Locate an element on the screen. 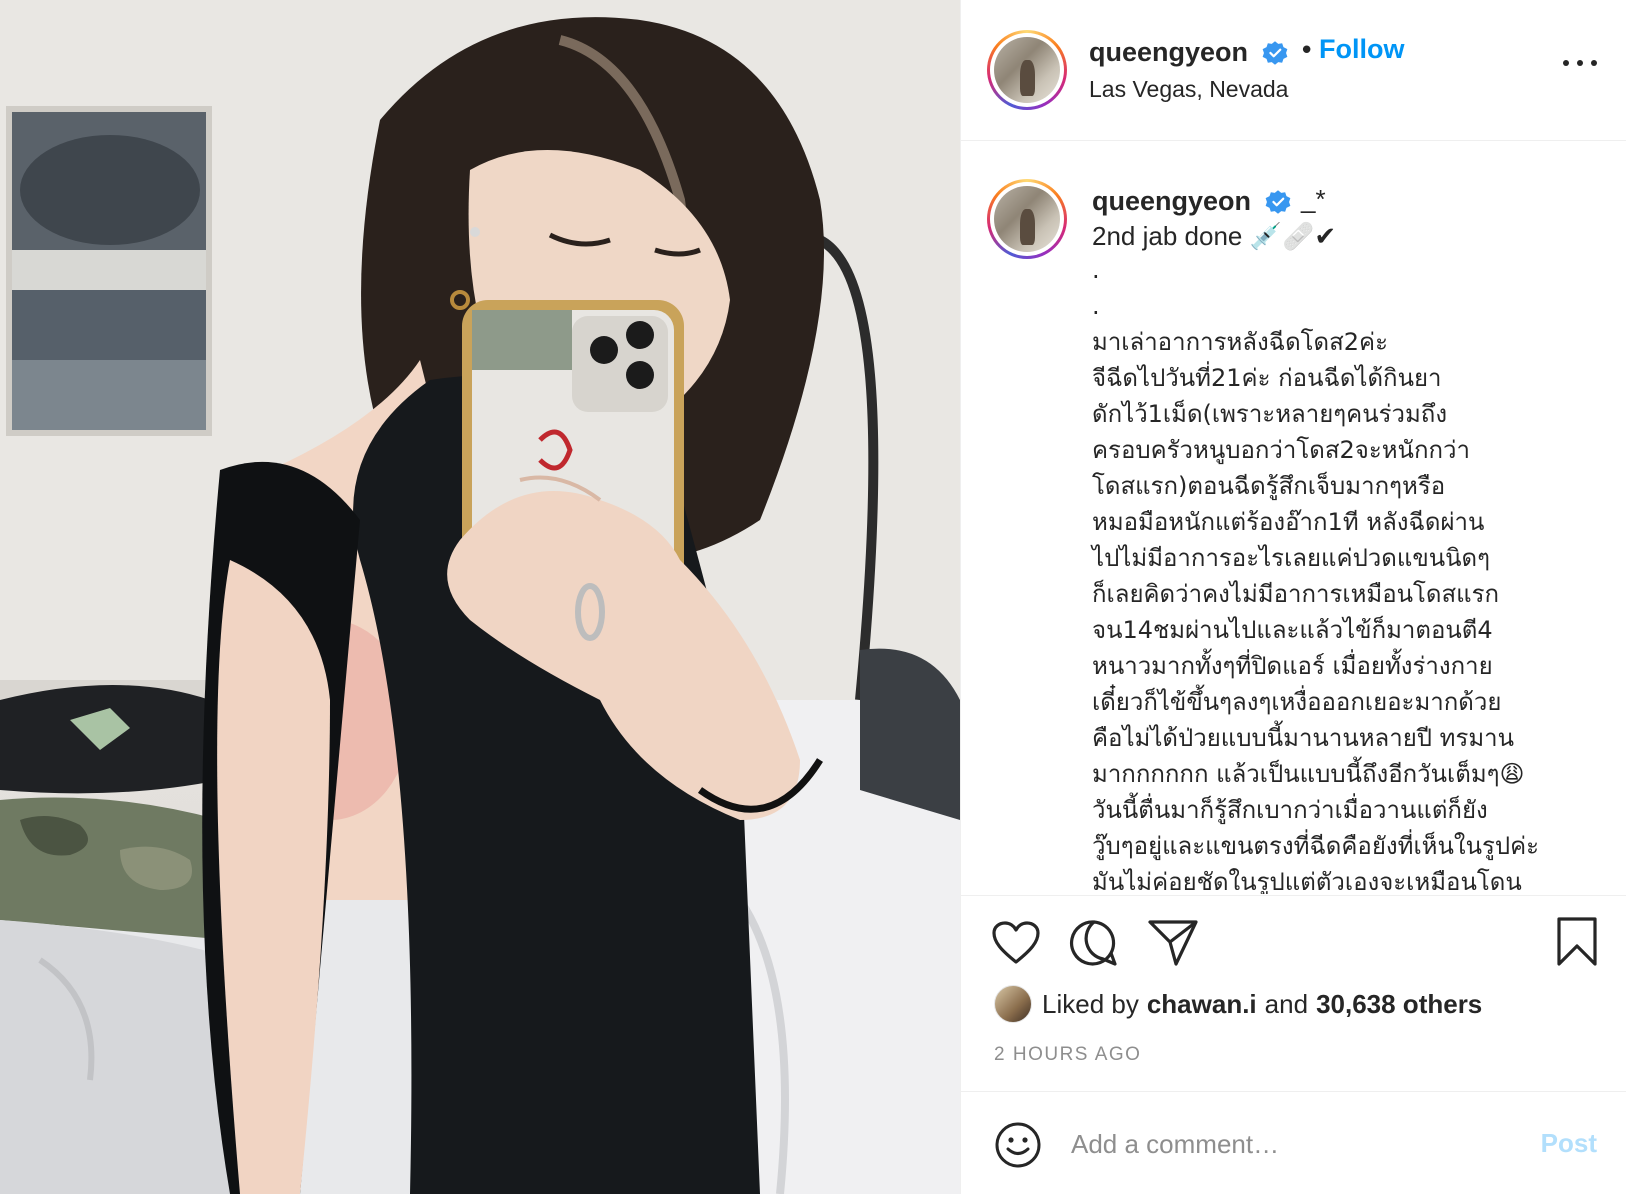  caption-line: เดี๋ยวก็ไข้ขึ้นๆลงๆเหงื่อออกเยอะมากด้วย is located at coordinates (1297, 702).